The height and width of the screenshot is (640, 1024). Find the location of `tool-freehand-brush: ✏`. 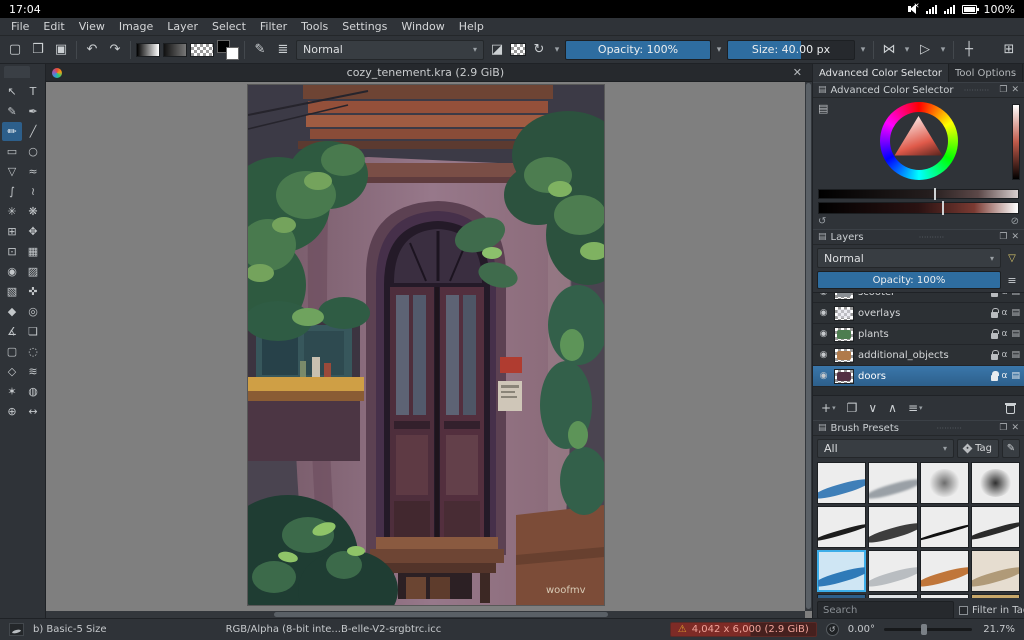

tool-freehand-brush: ✏ is located at coordinates (12, 131).